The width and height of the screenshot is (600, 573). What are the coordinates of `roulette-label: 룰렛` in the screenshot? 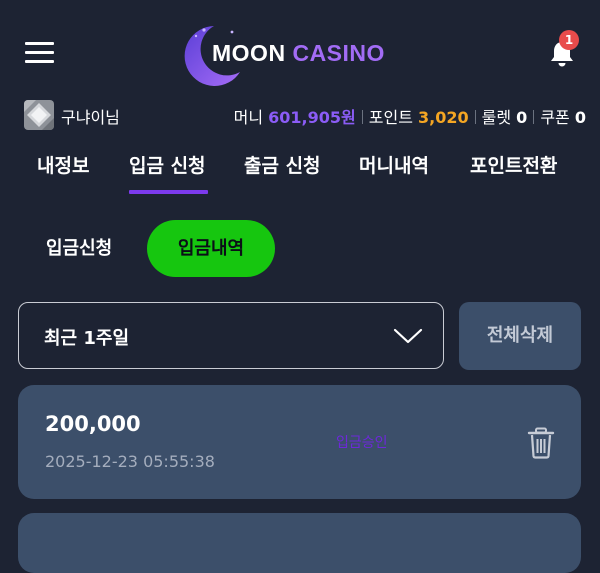 It's located at (496, 117).